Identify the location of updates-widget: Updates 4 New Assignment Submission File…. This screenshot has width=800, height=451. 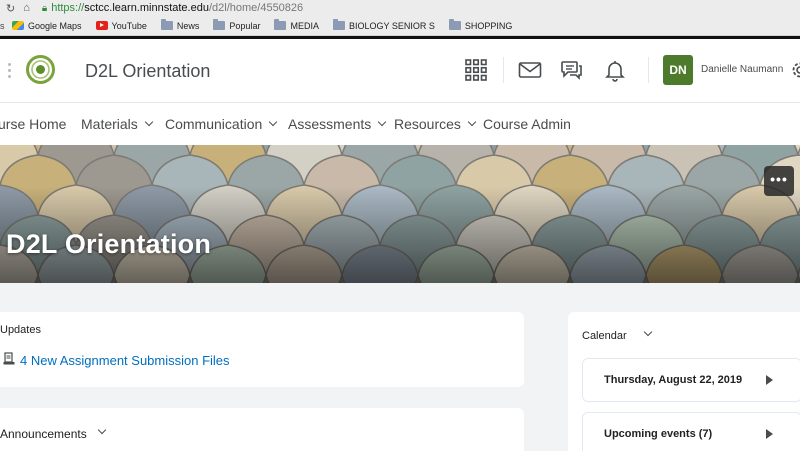
(262, 349).